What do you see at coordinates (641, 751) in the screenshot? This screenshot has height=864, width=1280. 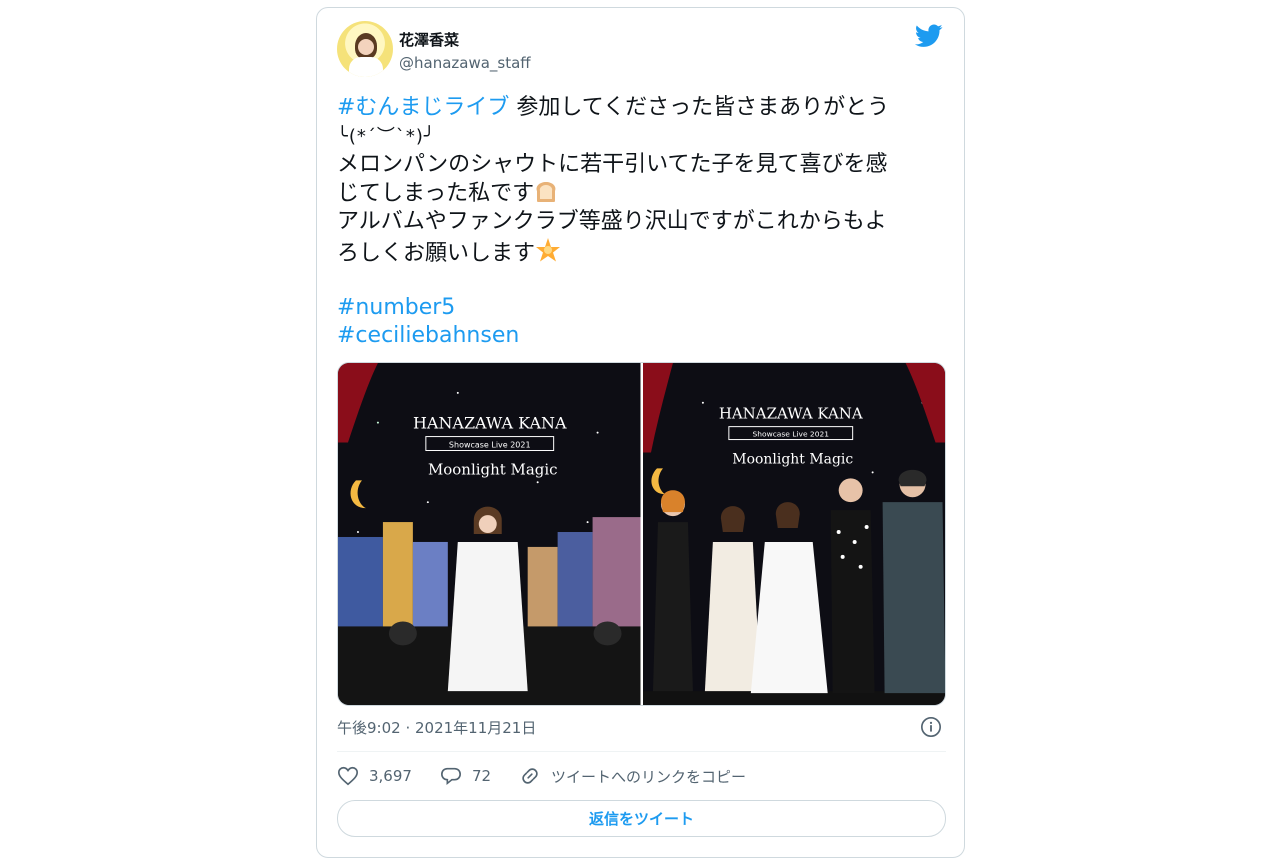 I see `divider` at bounding box center [641, 751].